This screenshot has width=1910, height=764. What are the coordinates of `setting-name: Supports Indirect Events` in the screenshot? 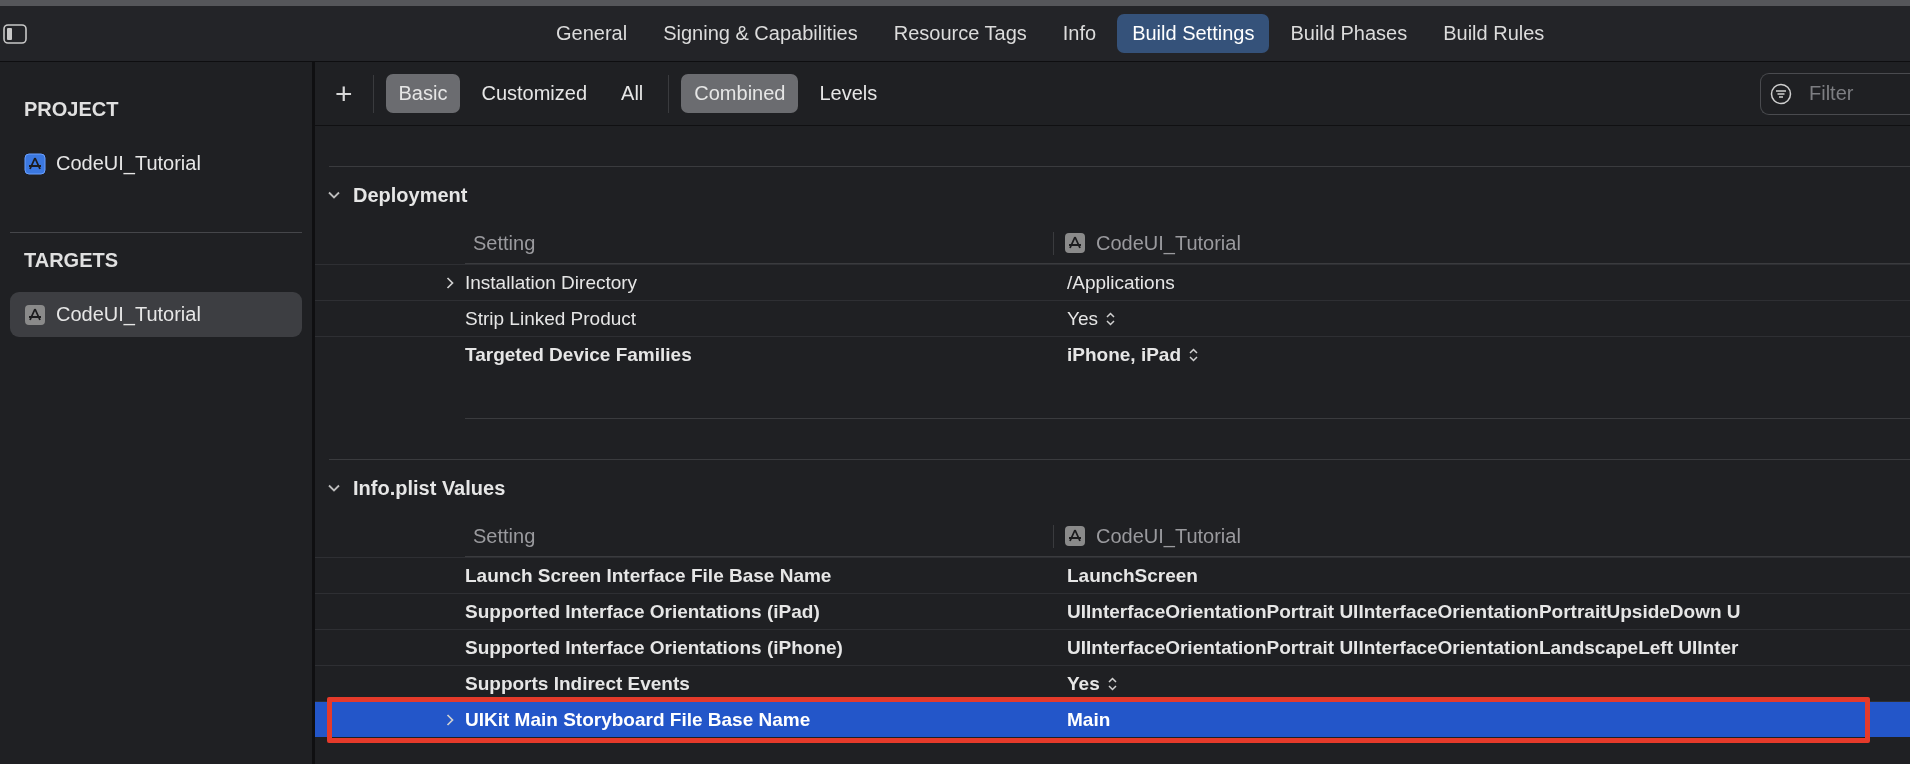 It's located at (577, 683).